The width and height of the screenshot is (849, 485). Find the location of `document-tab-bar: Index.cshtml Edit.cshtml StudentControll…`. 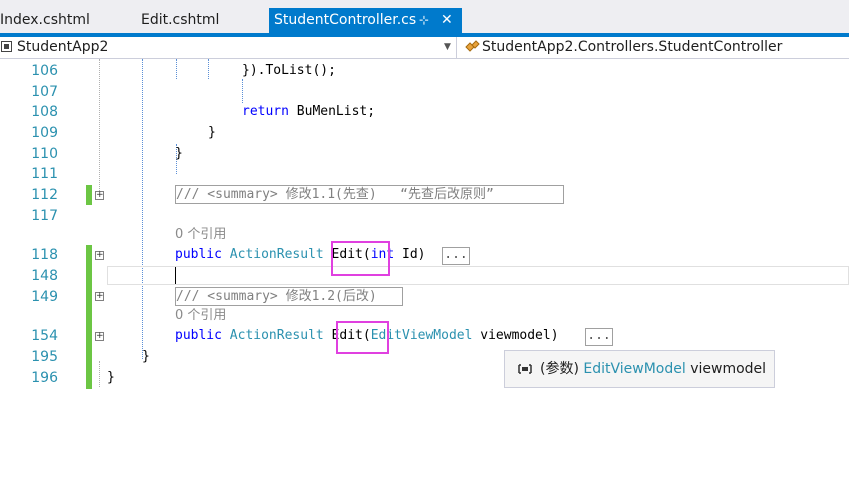

document-tab-bar: Index.cshtml Edit.cshtml StudentControll… is located at coordinates (424, 18).